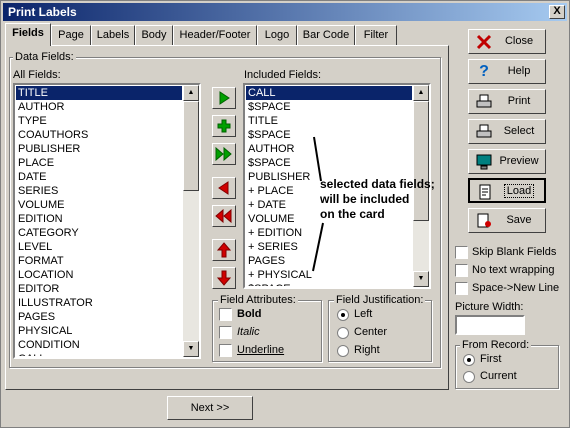  I want to click on list-item: AUTHOR, so click(99, 107).